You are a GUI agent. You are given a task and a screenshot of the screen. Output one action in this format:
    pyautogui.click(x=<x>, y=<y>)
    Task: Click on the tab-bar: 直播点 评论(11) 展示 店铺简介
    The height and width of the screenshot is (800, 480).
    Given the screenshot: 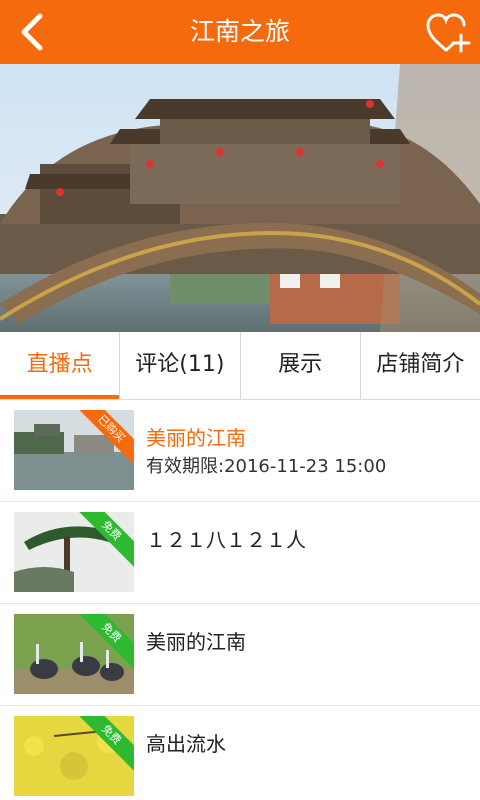 What is the action you would take?
    pyautogui.click(x=240, y=366)
    